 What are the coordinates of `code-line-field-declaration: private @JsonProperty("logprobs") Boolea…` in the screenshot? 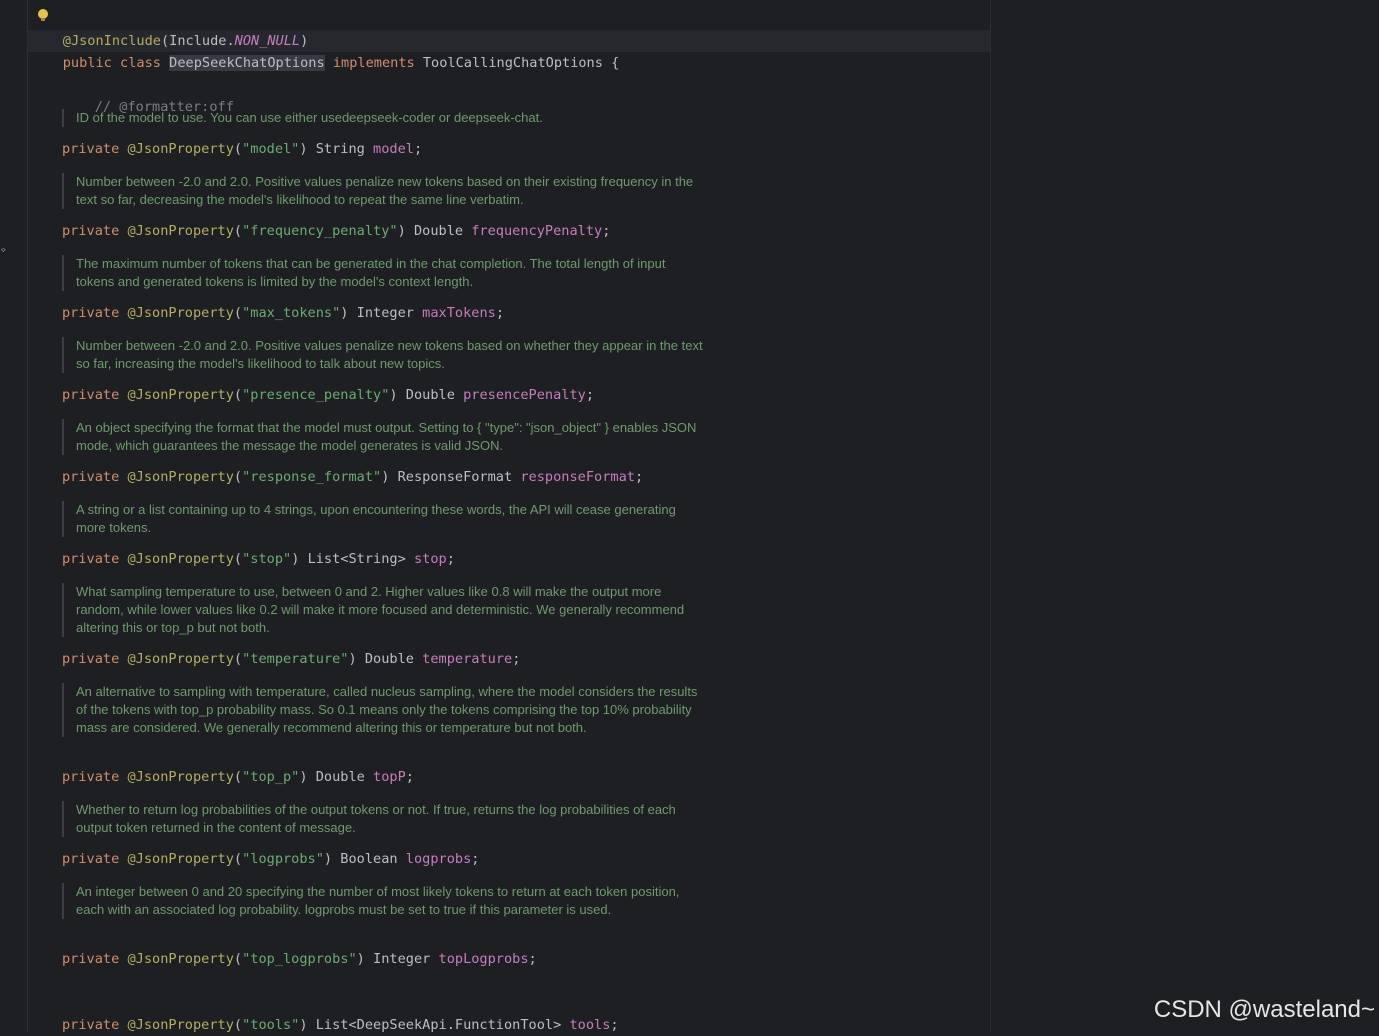 It's located at (270, 859).